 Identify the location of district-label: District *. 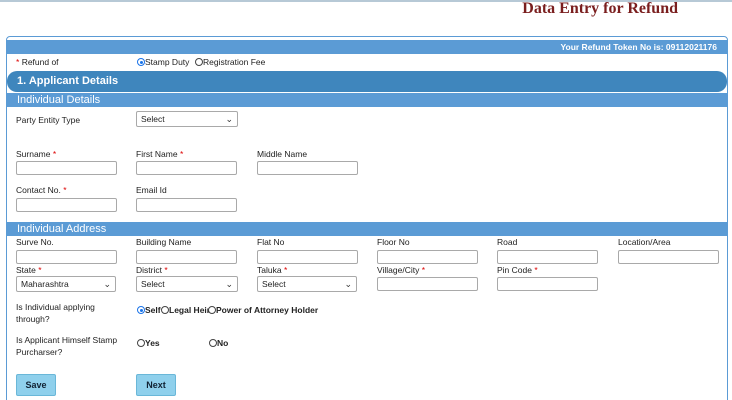
(152, 270).